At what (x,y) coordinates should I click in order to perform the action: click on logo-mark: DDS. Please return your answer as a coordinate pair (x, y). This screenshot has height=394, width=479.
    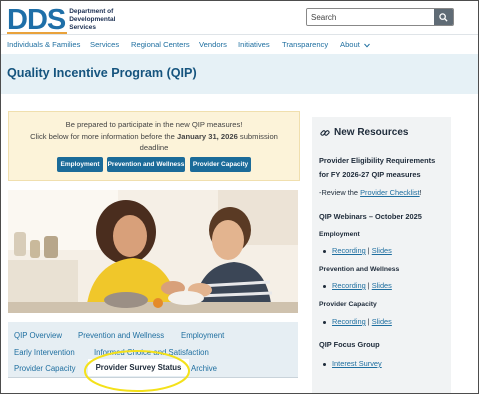
    Looking at the image, I should click on (36, 20).